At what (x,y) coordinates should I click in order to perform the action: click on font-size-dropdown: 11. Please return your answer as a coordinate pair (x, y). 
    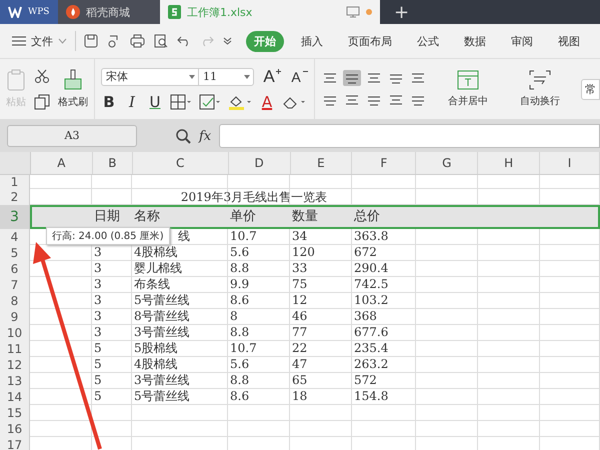
    Looking at the image, I should click on (226, 77).